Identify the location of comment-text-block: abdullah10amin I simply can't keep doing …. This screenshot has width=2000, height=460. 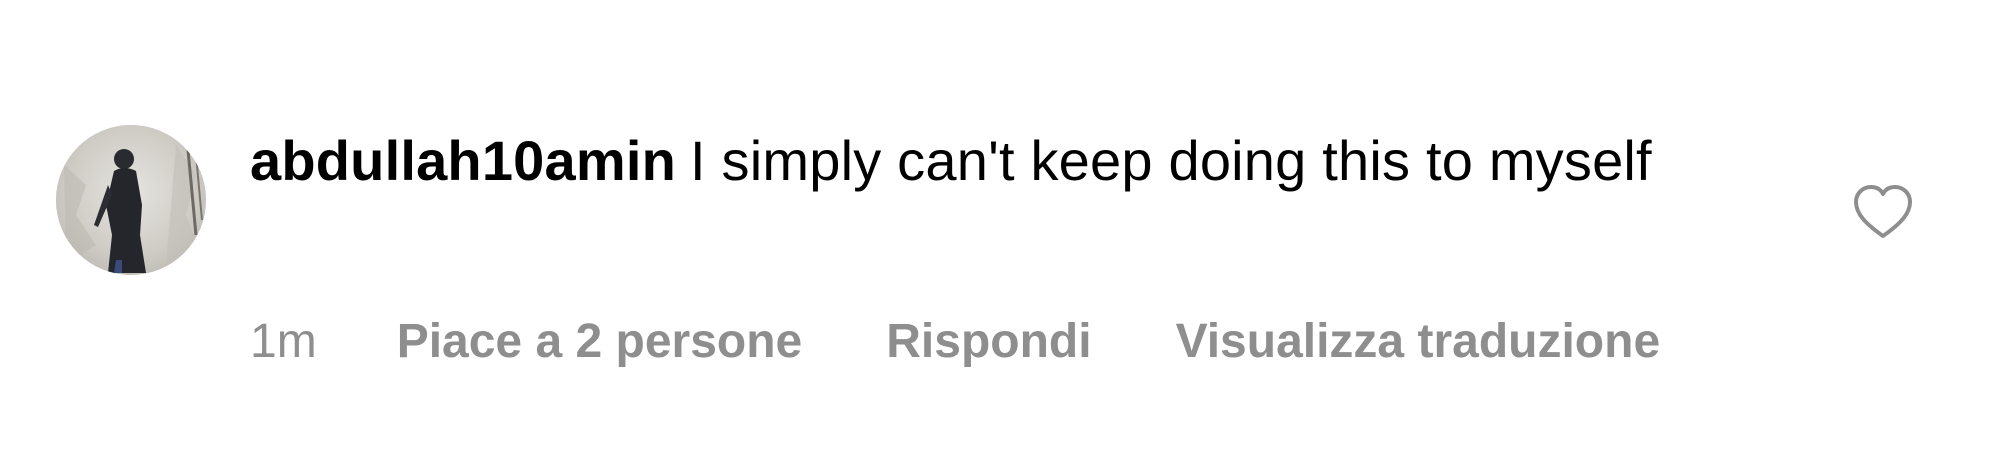
(1010, 161).